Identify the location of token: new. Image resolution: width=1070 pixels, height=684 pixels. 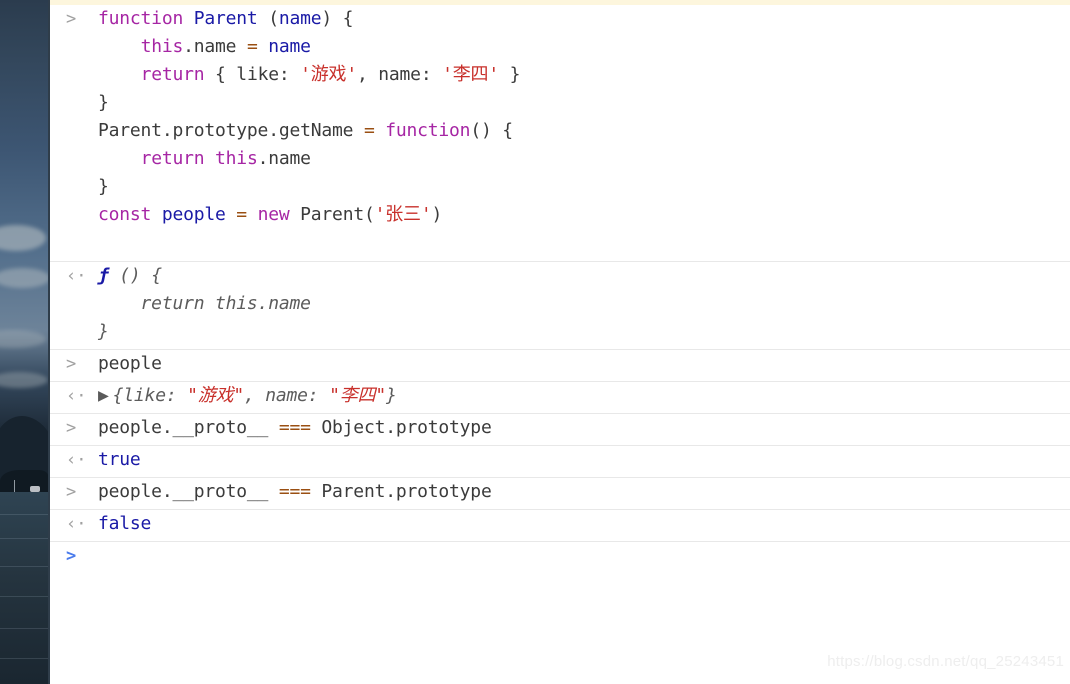
(279, 214).